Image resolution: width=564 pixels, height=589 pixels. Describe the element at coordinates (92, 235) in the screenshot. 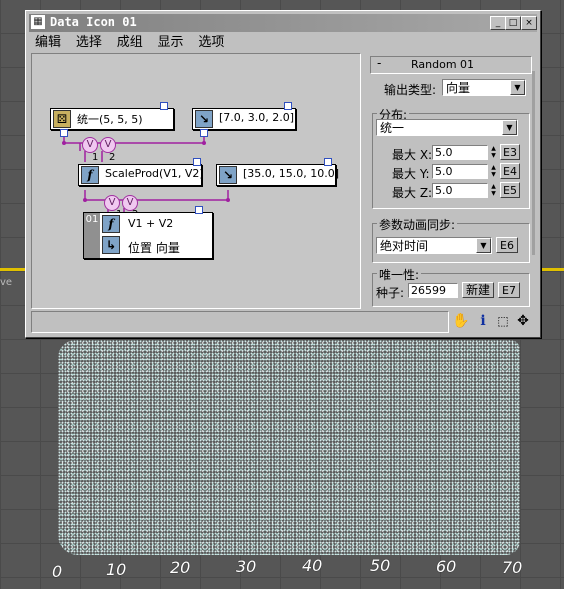

I see `operator-index: 01` at that location.